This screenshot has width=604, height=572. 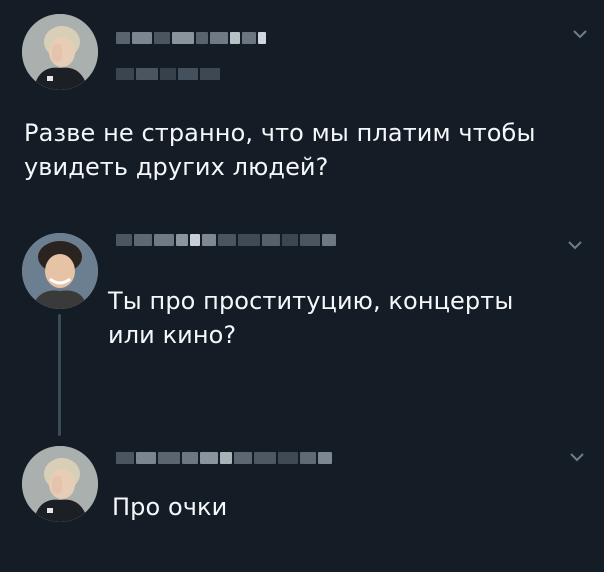 I want to click on tweet-text-line: или кино?, so click(x=172, y=335).